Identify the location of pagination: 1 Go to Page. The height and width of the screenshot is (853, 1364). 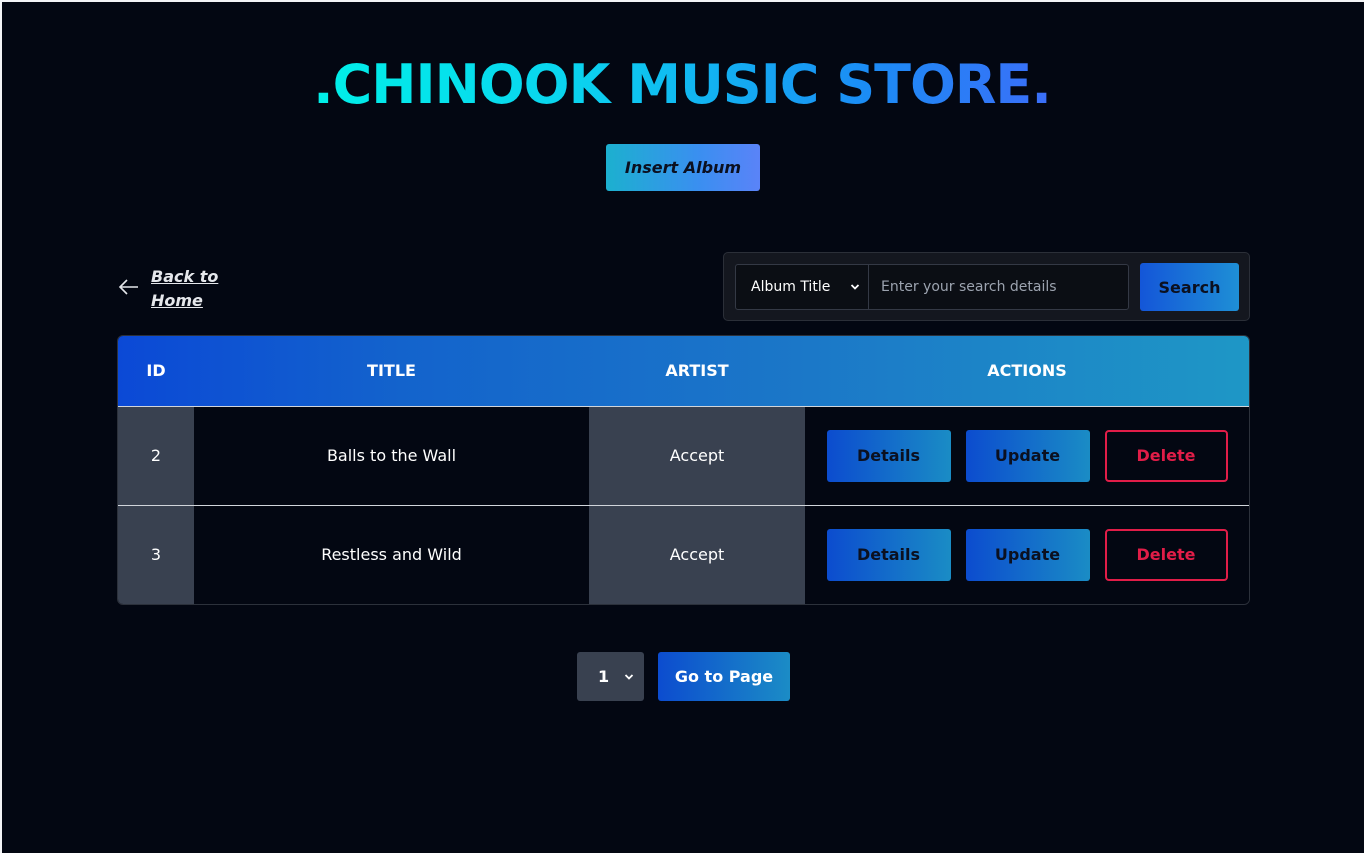
(683, 676).